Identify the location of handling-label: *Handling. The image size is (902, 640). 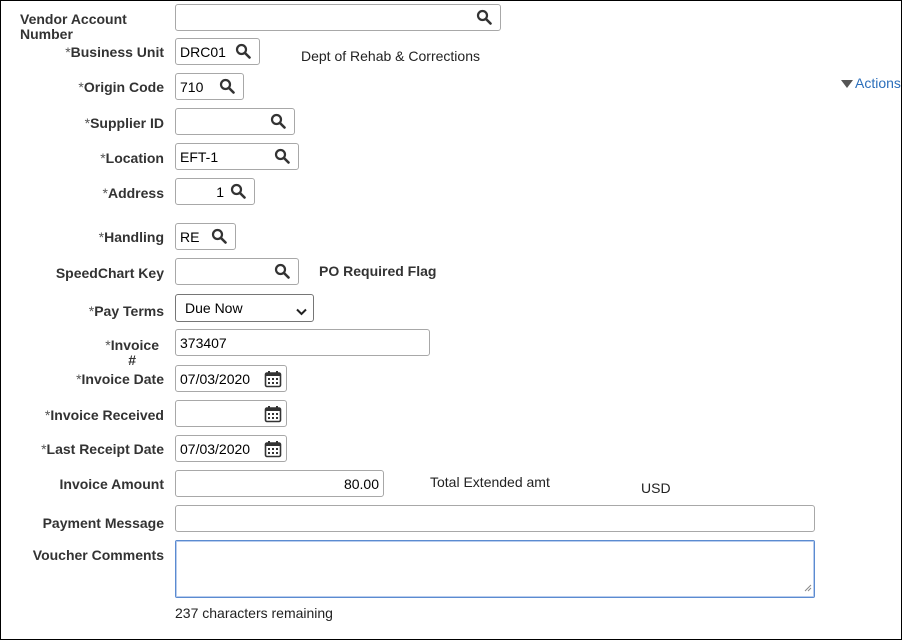
(131, 237).